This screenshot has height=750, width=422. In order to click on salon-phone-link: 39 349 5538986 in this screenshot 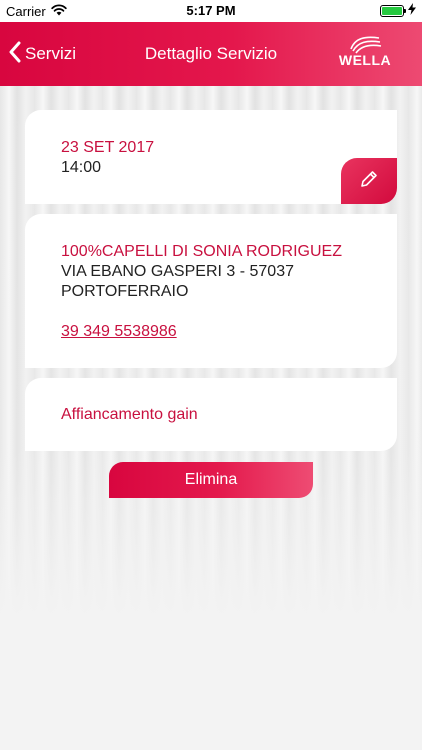, I will do `click(119, 332)`.